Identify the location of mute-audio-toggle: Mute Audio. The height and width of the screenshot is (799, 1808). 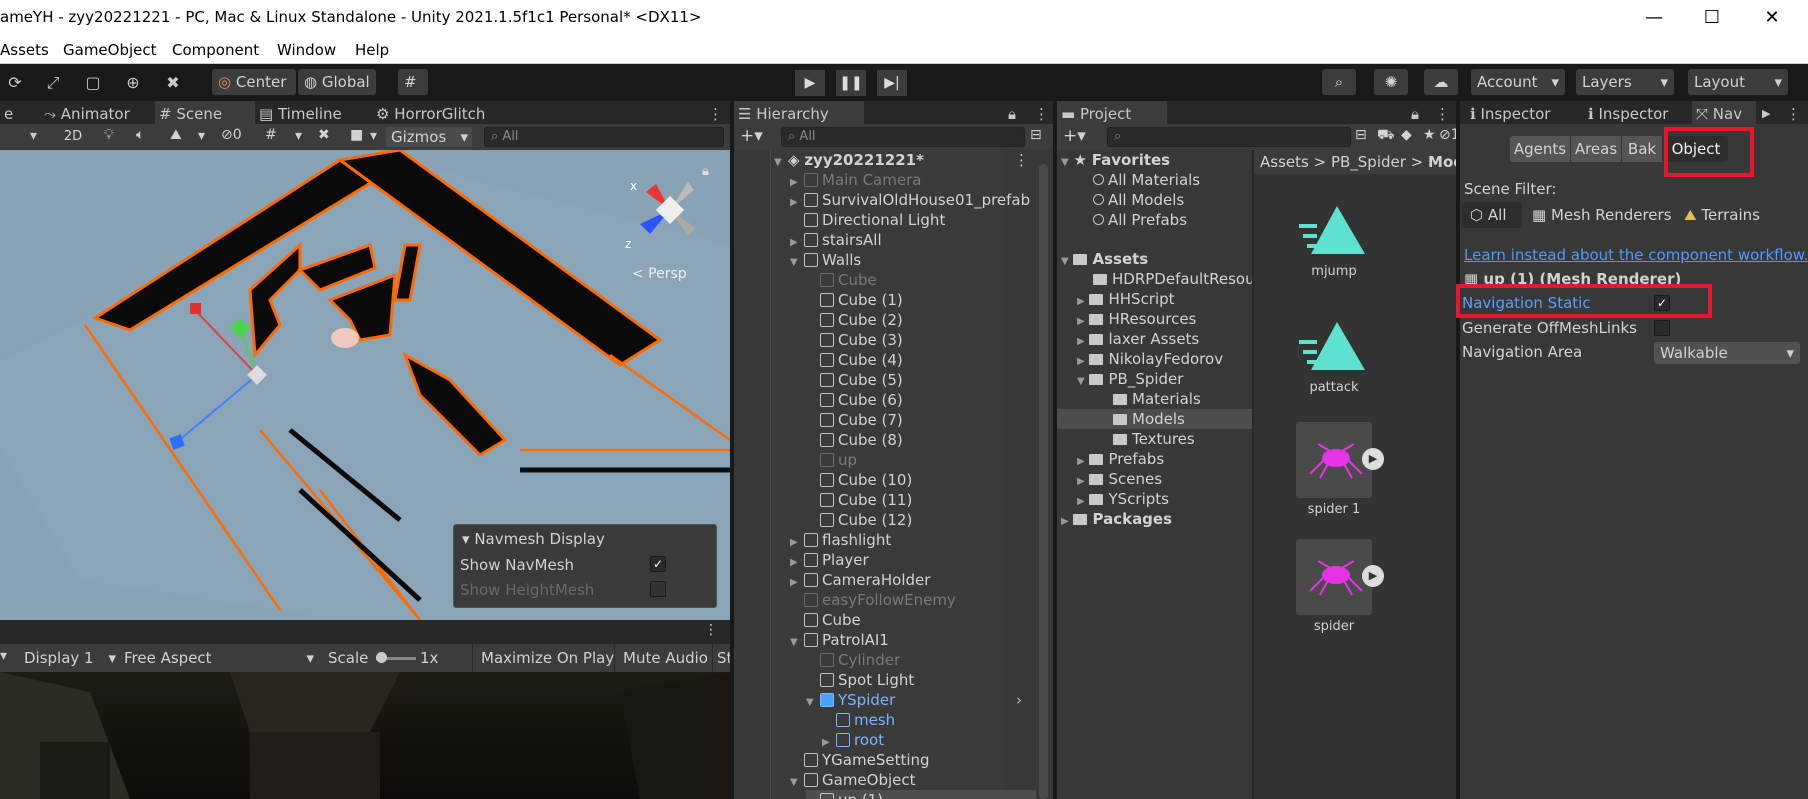
(665, 658).